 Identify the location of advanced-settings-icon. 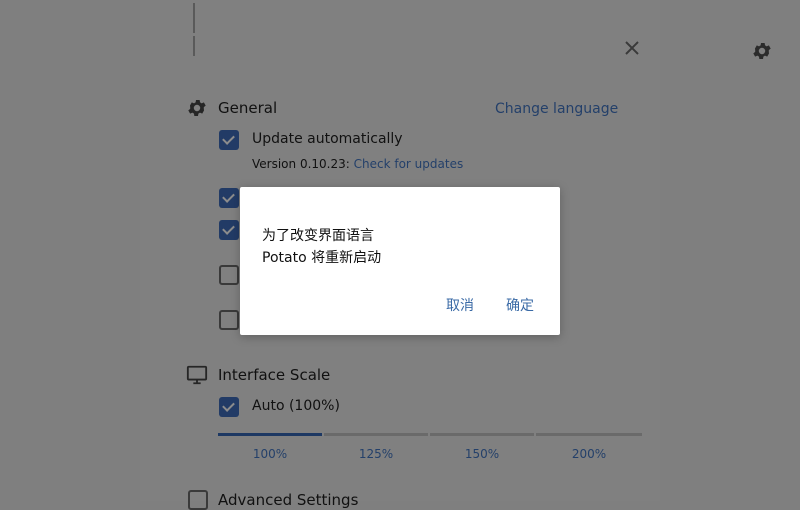
(198, 500).